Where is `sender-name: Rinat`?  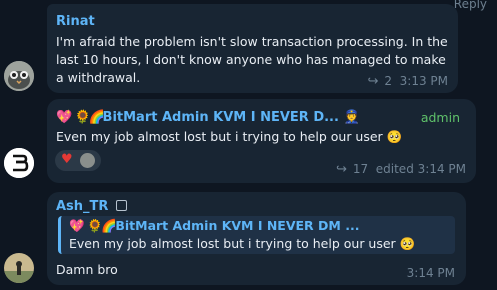
sender-name: Rinat is located at coordinates (75, 21).